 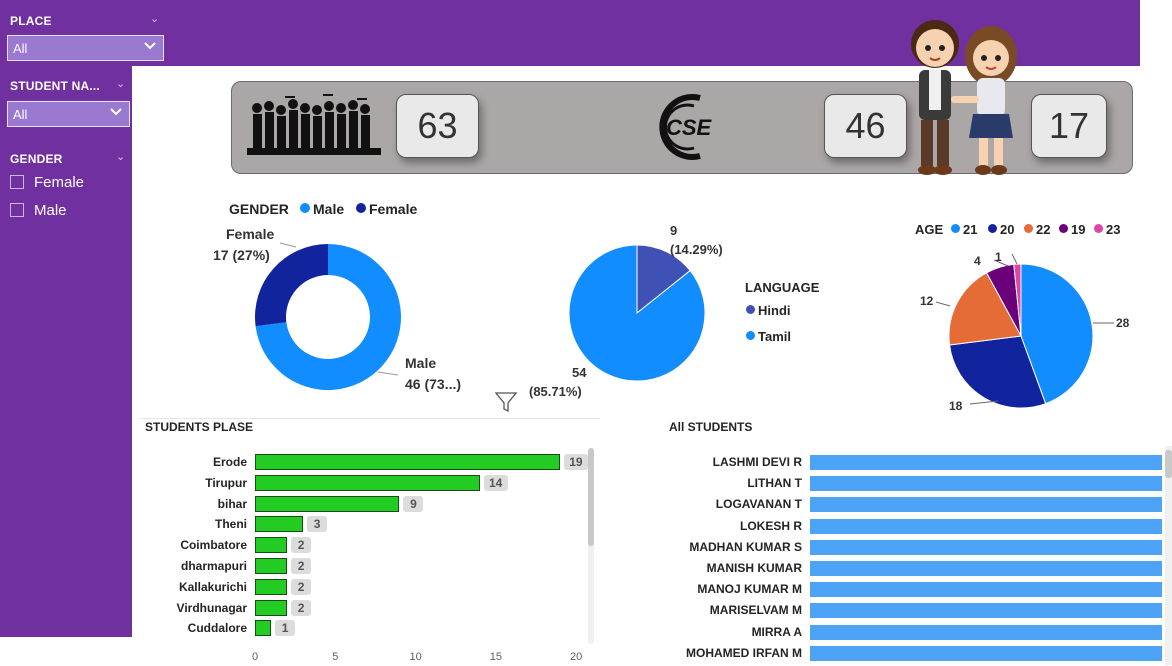 I want to click on age-20-legend-label: 20, so click(x=1007, y=229).